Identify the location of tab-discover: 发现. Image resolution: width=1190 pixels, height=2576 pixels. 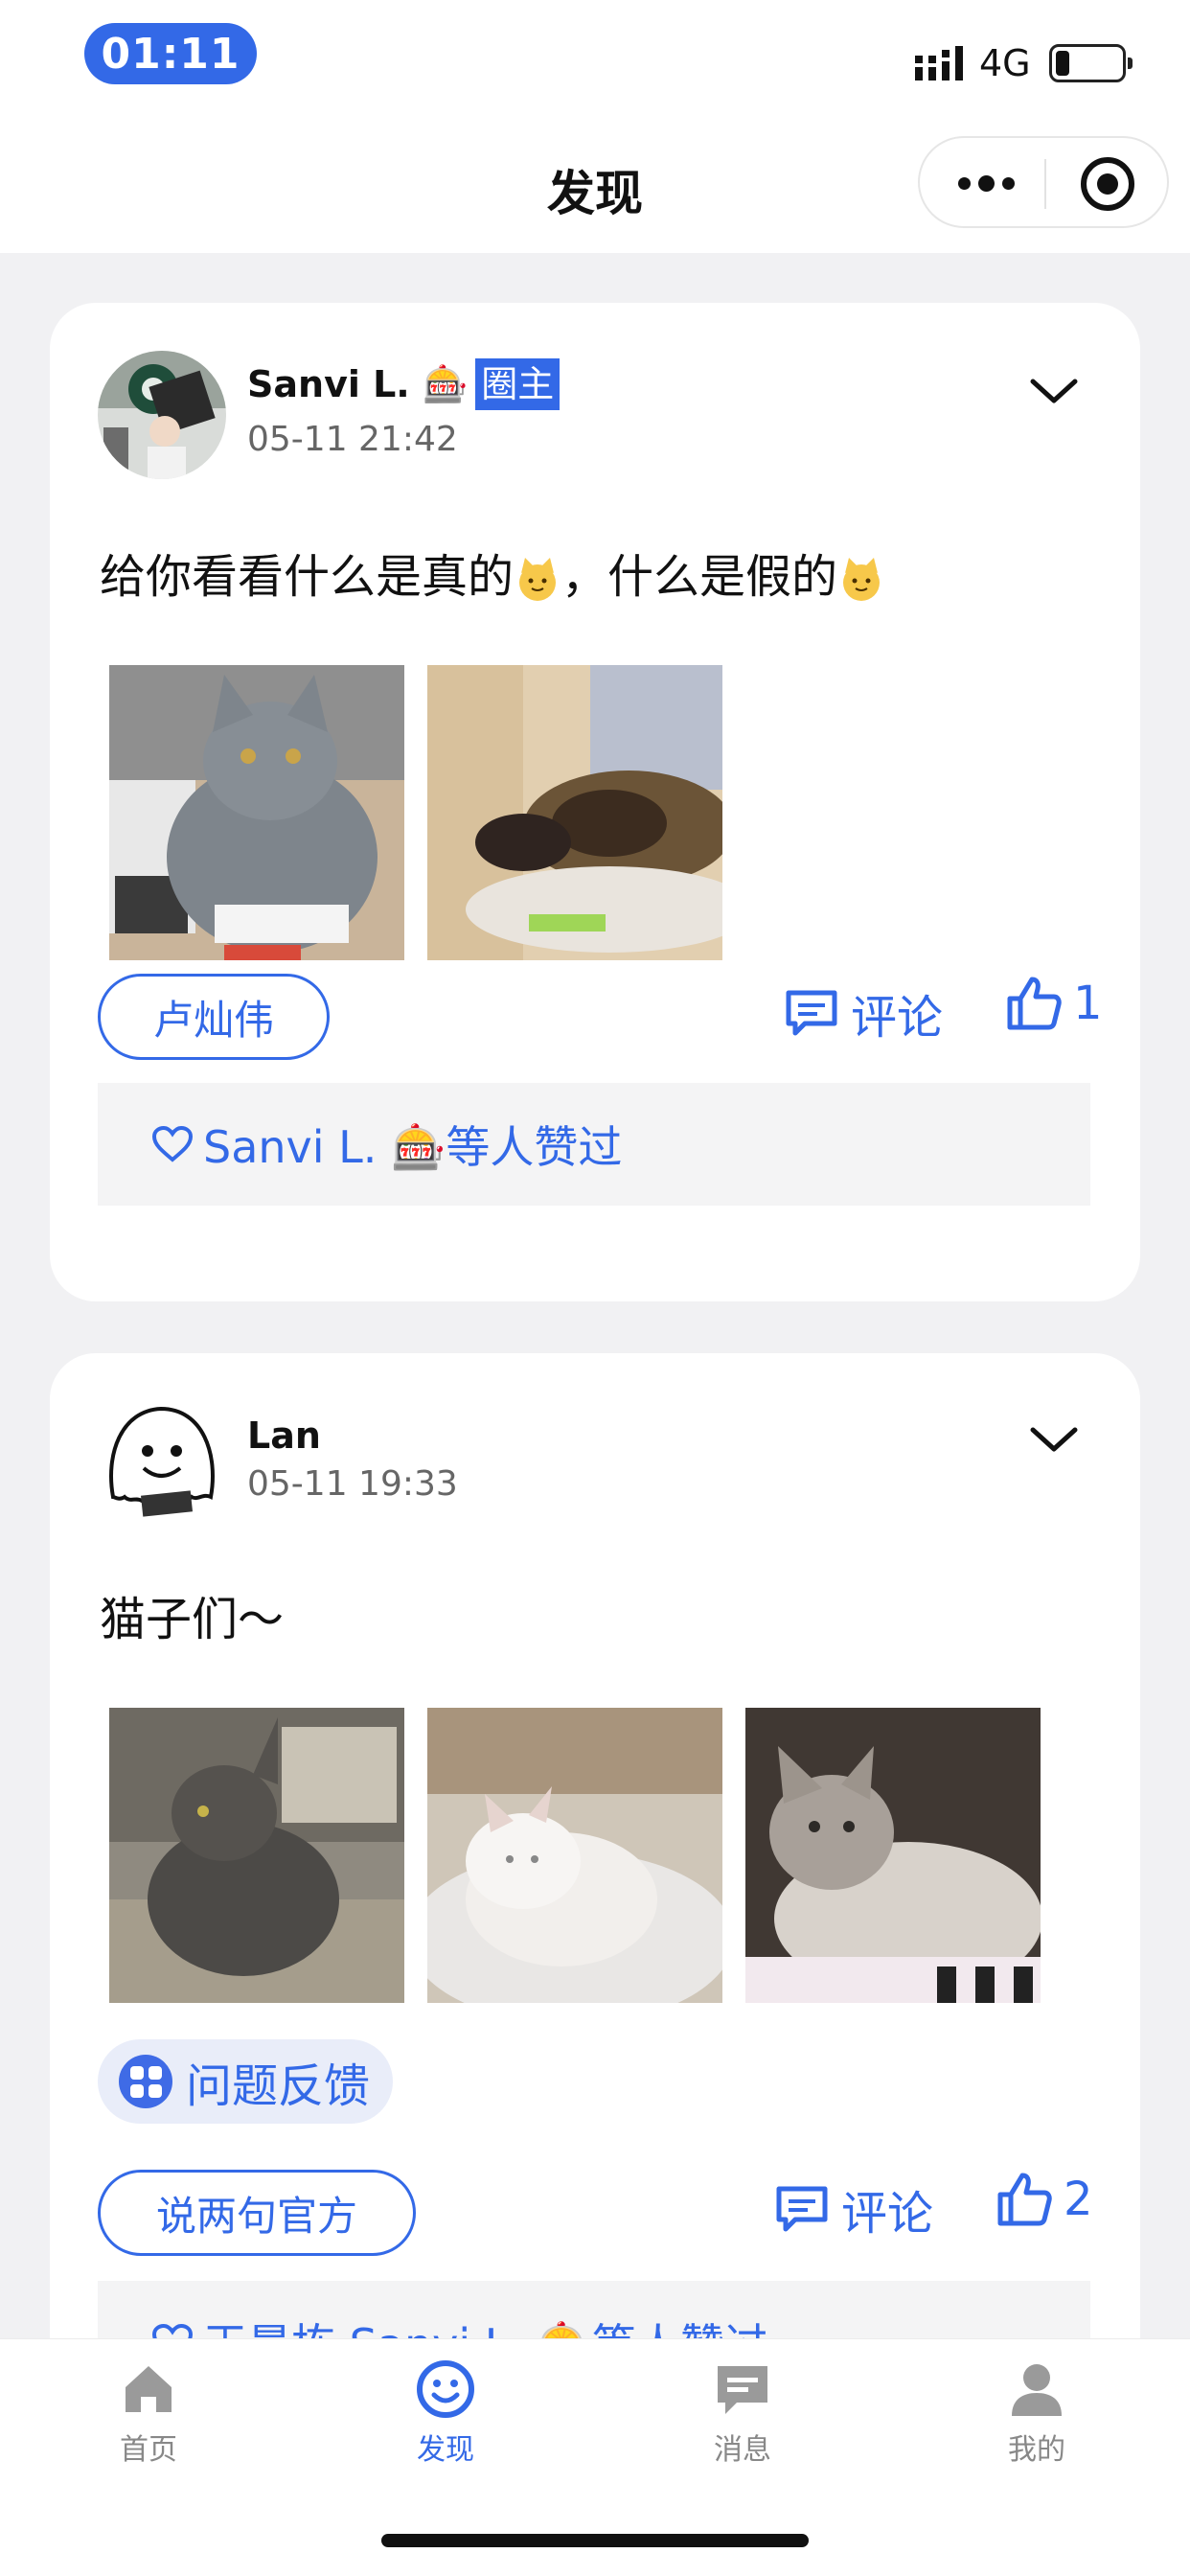
(445, 2413).